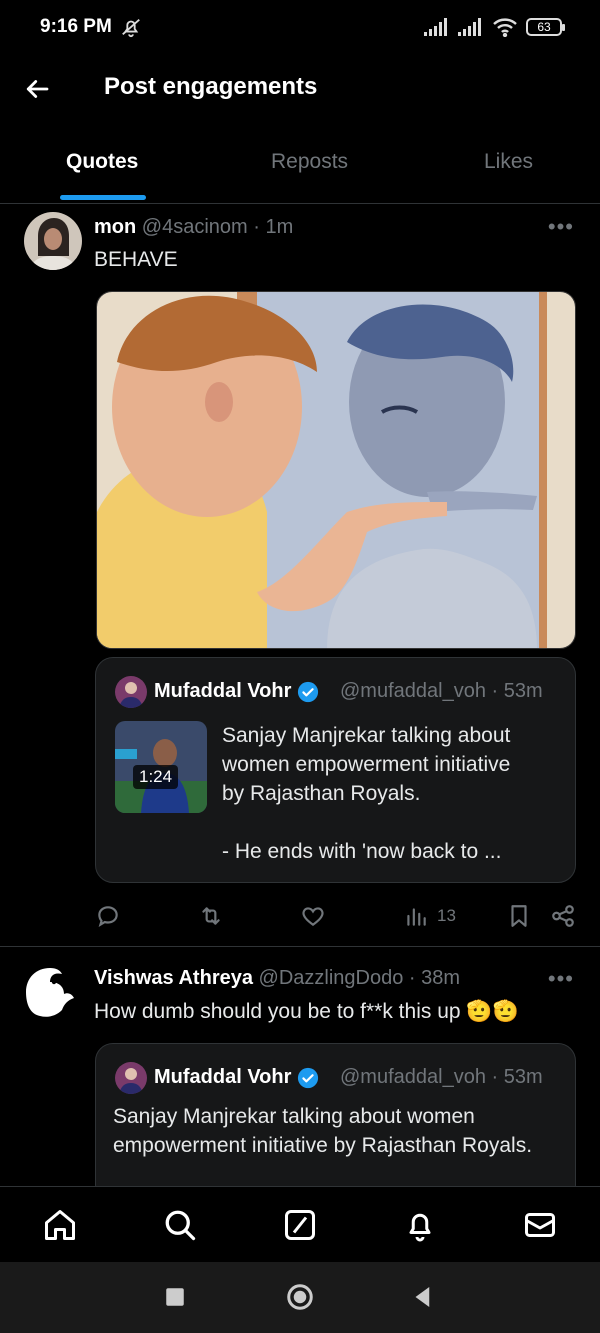 The height and width of the screenshot is (1333, 600). What do you see at coordinates (423, 1297) in the screenshot?
I see `back-triangle-icon` at bounding box center [423, 1297].